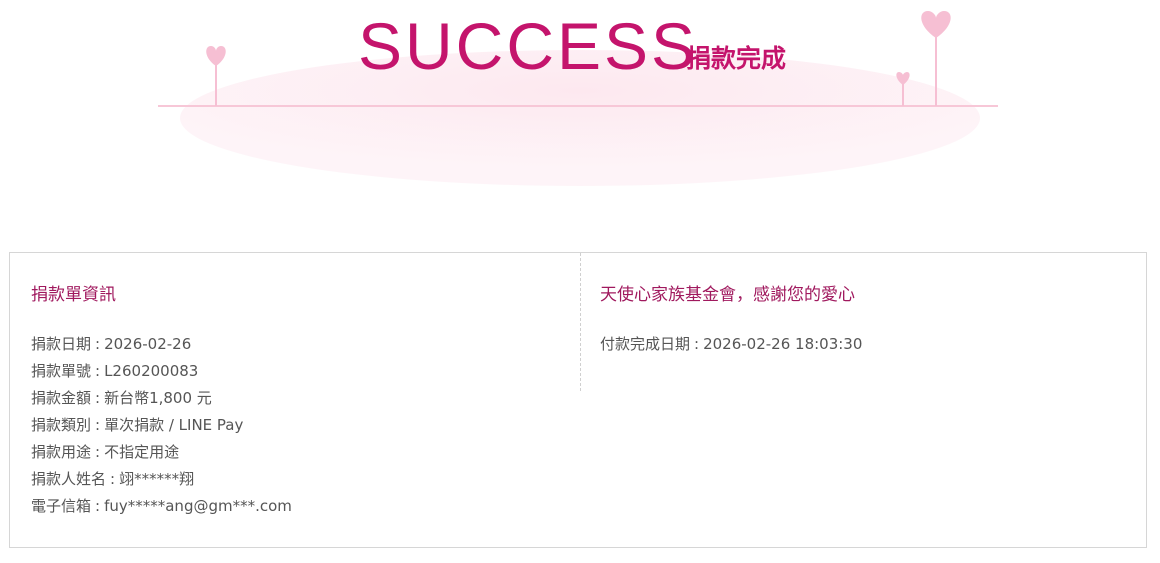 The width and height of the screenshot is (1160, 563). Describe the element at coordinates (61, 452) in the screenshot. I see `field-label: 捐款用途` at that location.